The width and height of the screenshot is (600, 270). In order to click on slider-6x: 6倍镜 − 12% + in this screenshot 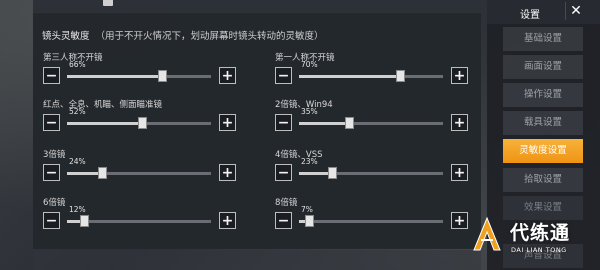, I will do `click(143, 216)`.